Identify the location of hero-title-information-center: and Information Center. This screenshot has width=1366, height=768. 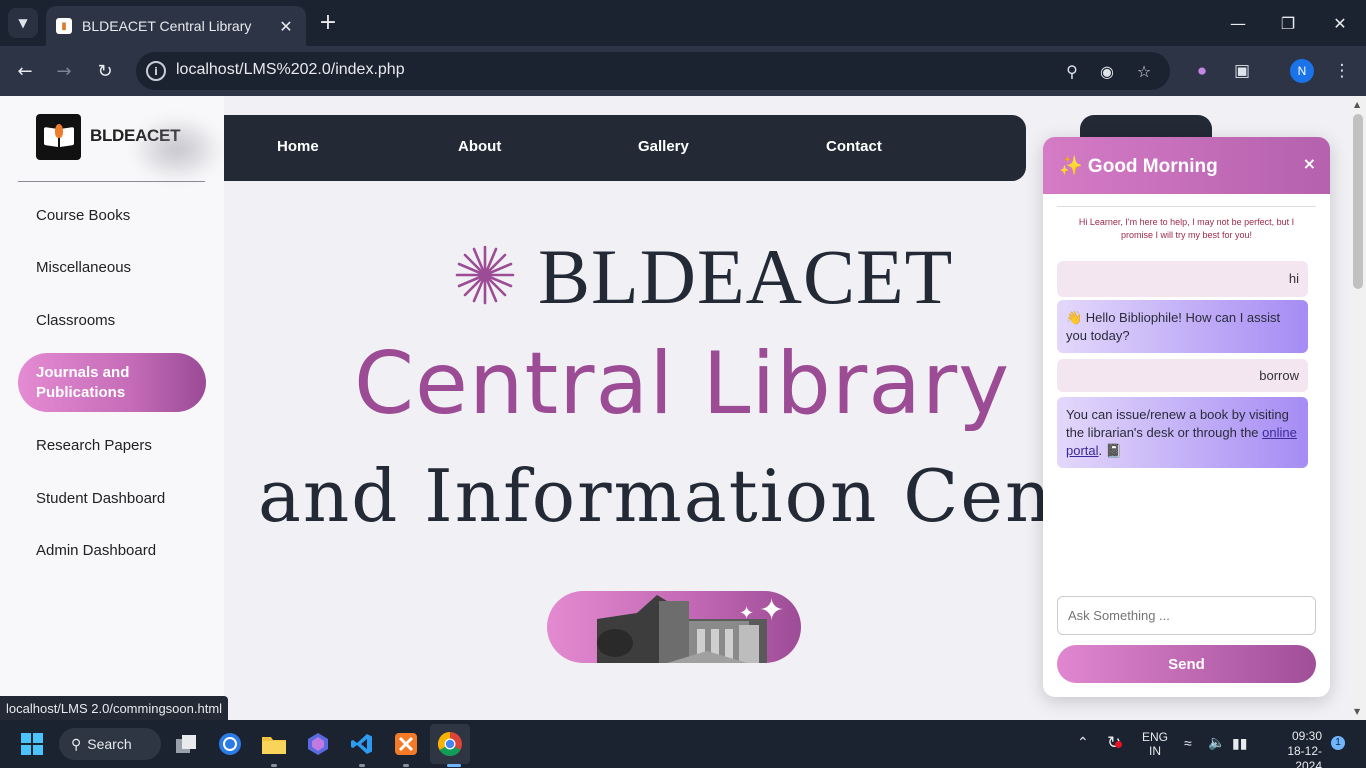
(712, 496).